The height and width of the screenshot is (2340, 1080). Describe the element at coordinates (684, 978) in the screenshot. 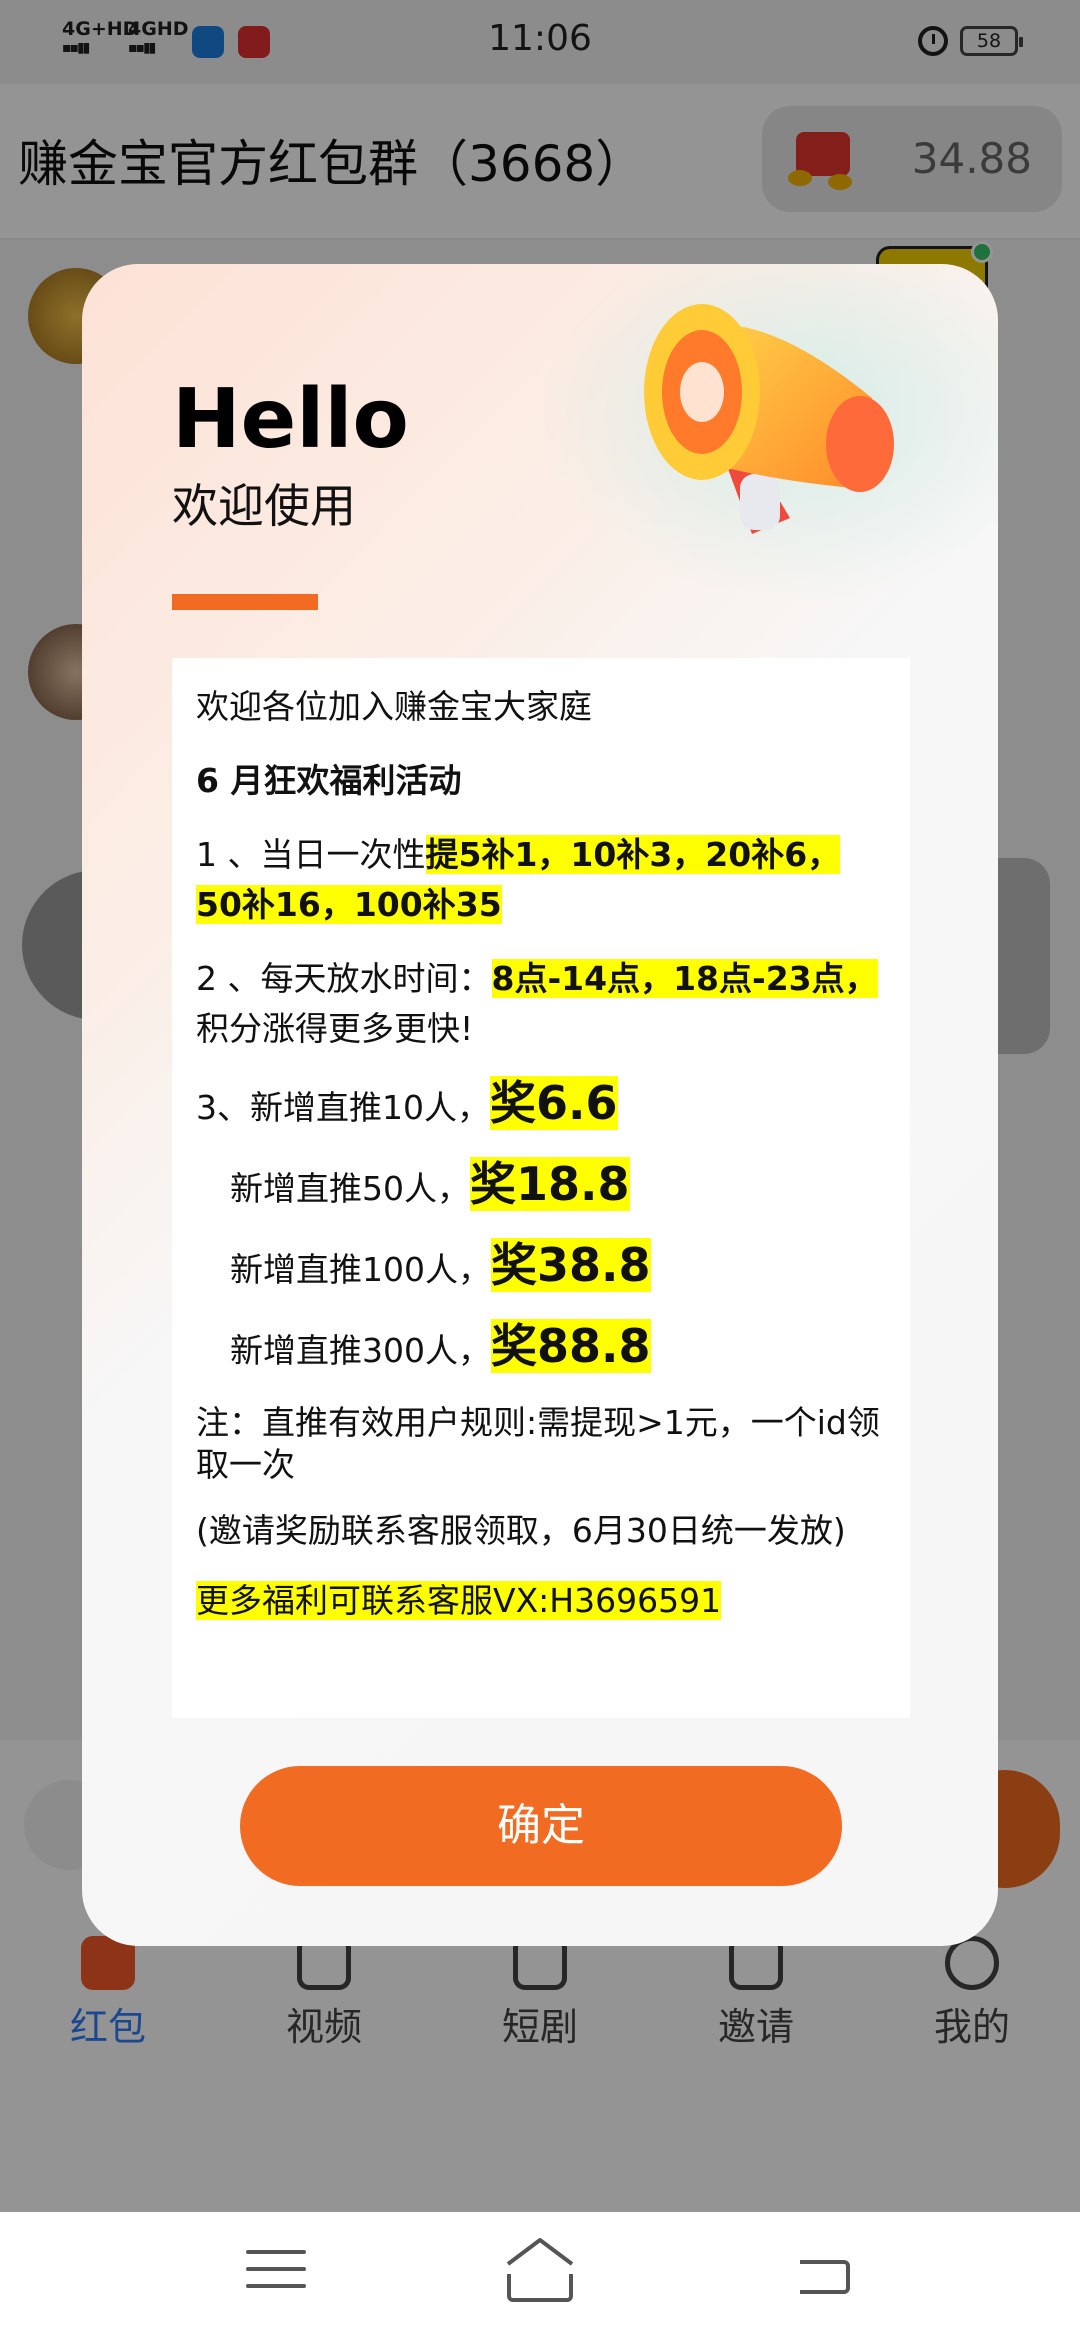

I see `notice-item-2-highlight: 8点-14点，18点-23点，` at that location.